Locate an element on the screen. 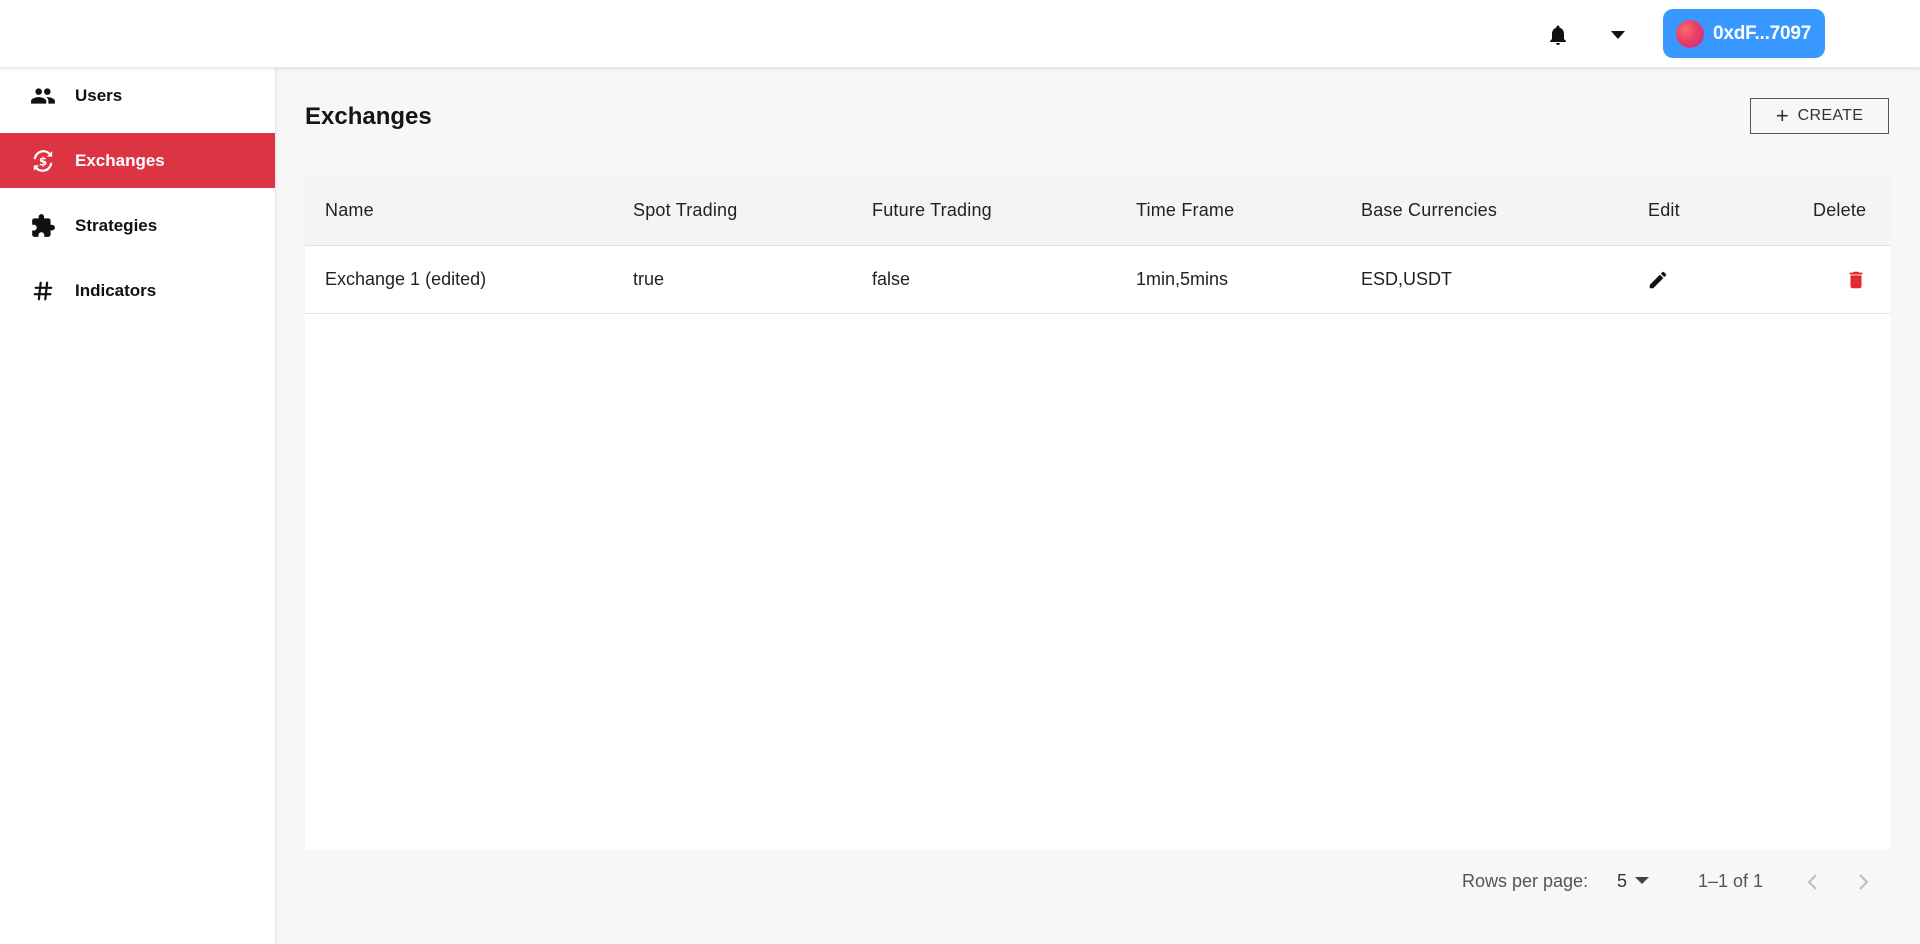 The width and height of the screenshot is (1920, 944). pagination-range: 1–1 of 1 is located at coordinates (1731, 881).